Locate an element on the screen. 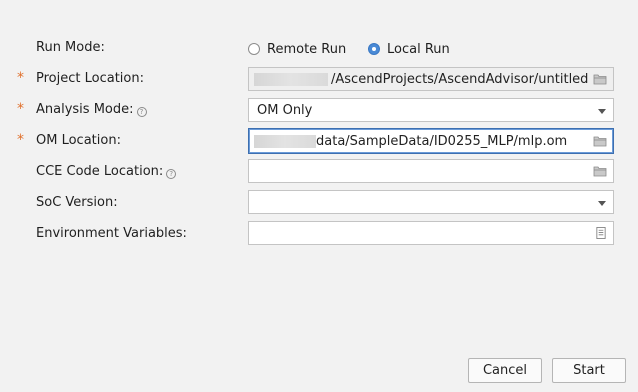 Image resolution: width=638 pixels, height=392 pixels. project-location-value: /AscendProjects/AscendAdvisor/untitled is located at coordinates (460, 79).